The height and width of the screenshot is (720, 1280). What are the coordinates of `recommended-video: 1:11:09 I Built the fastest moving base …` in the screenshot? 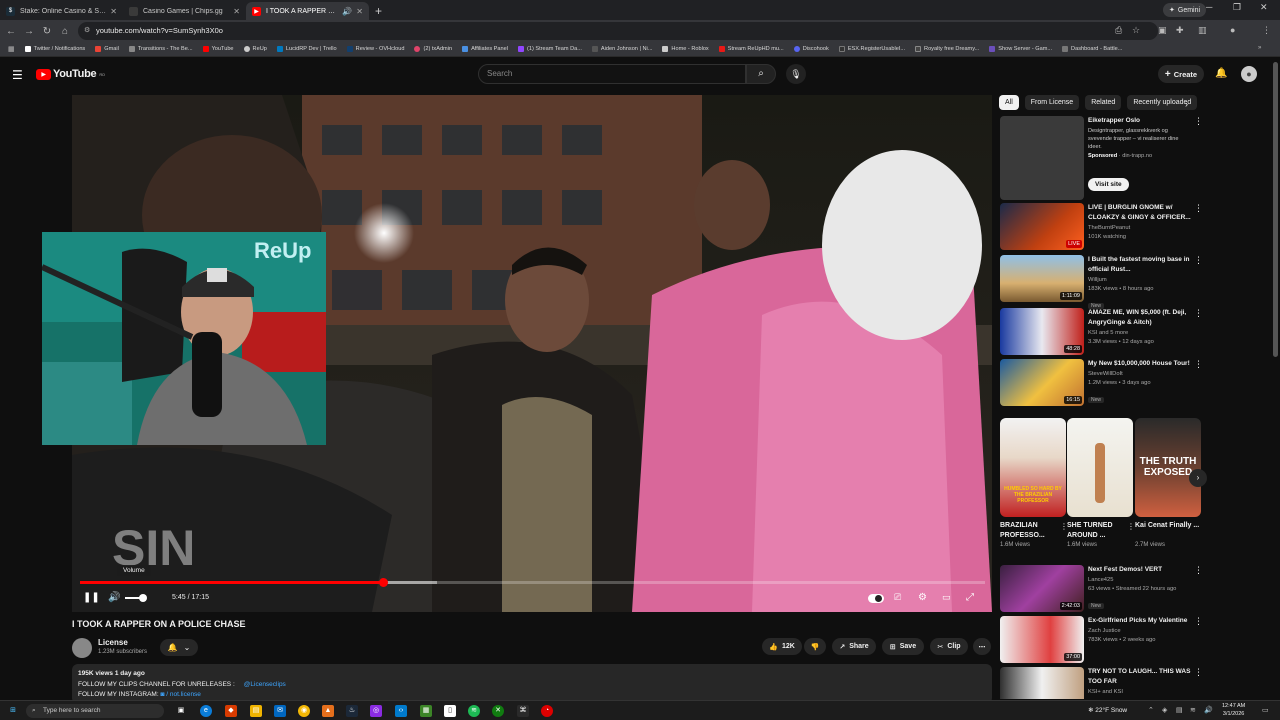 It's located at (1102, 282).